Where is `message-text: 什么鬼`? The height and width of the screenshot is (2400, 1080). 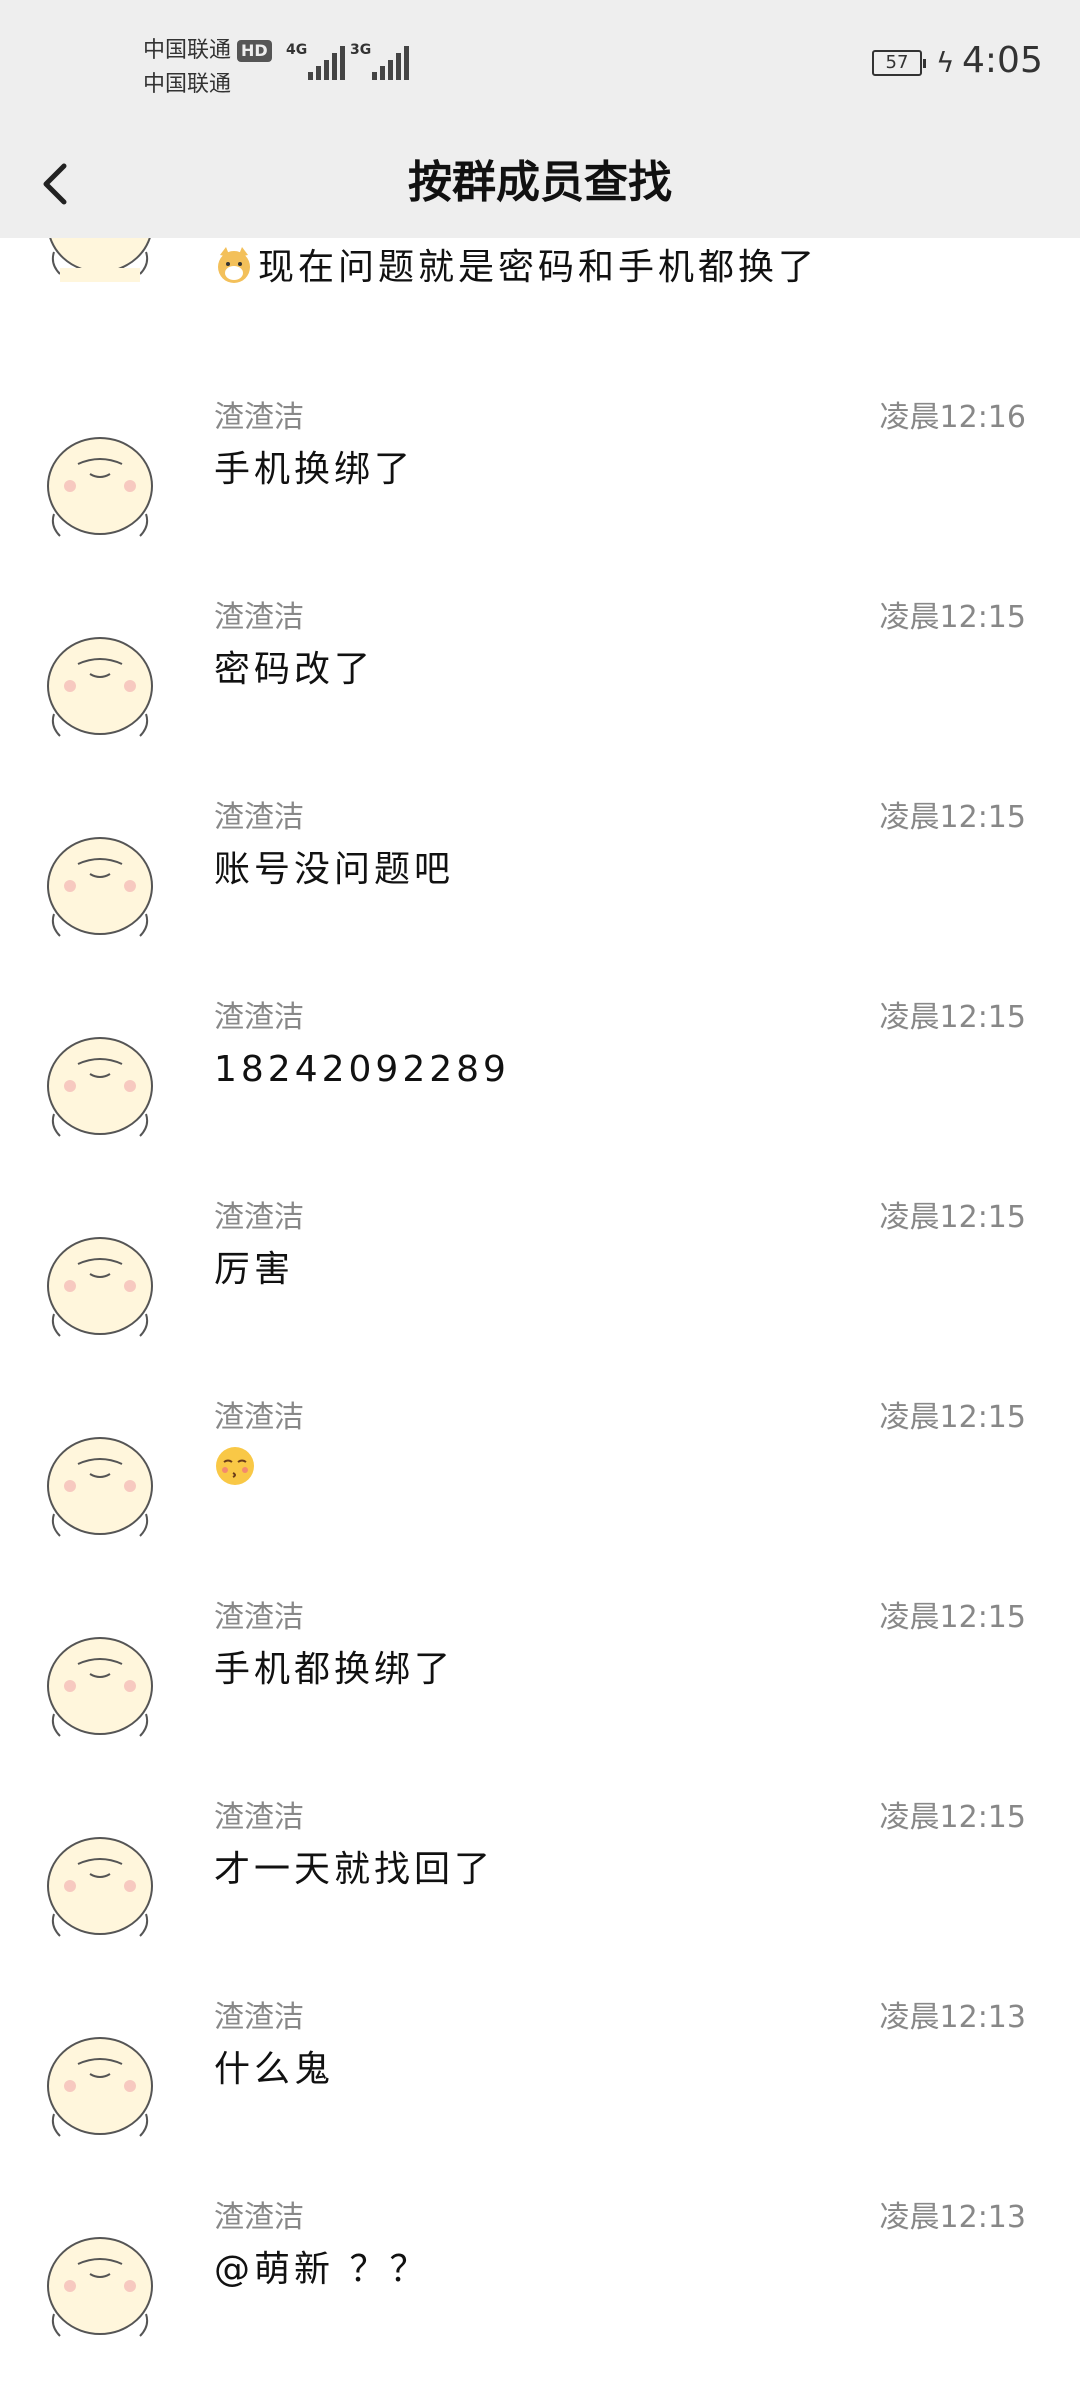 message-text: 什么鬼 is located at coordinates (274, 2069).